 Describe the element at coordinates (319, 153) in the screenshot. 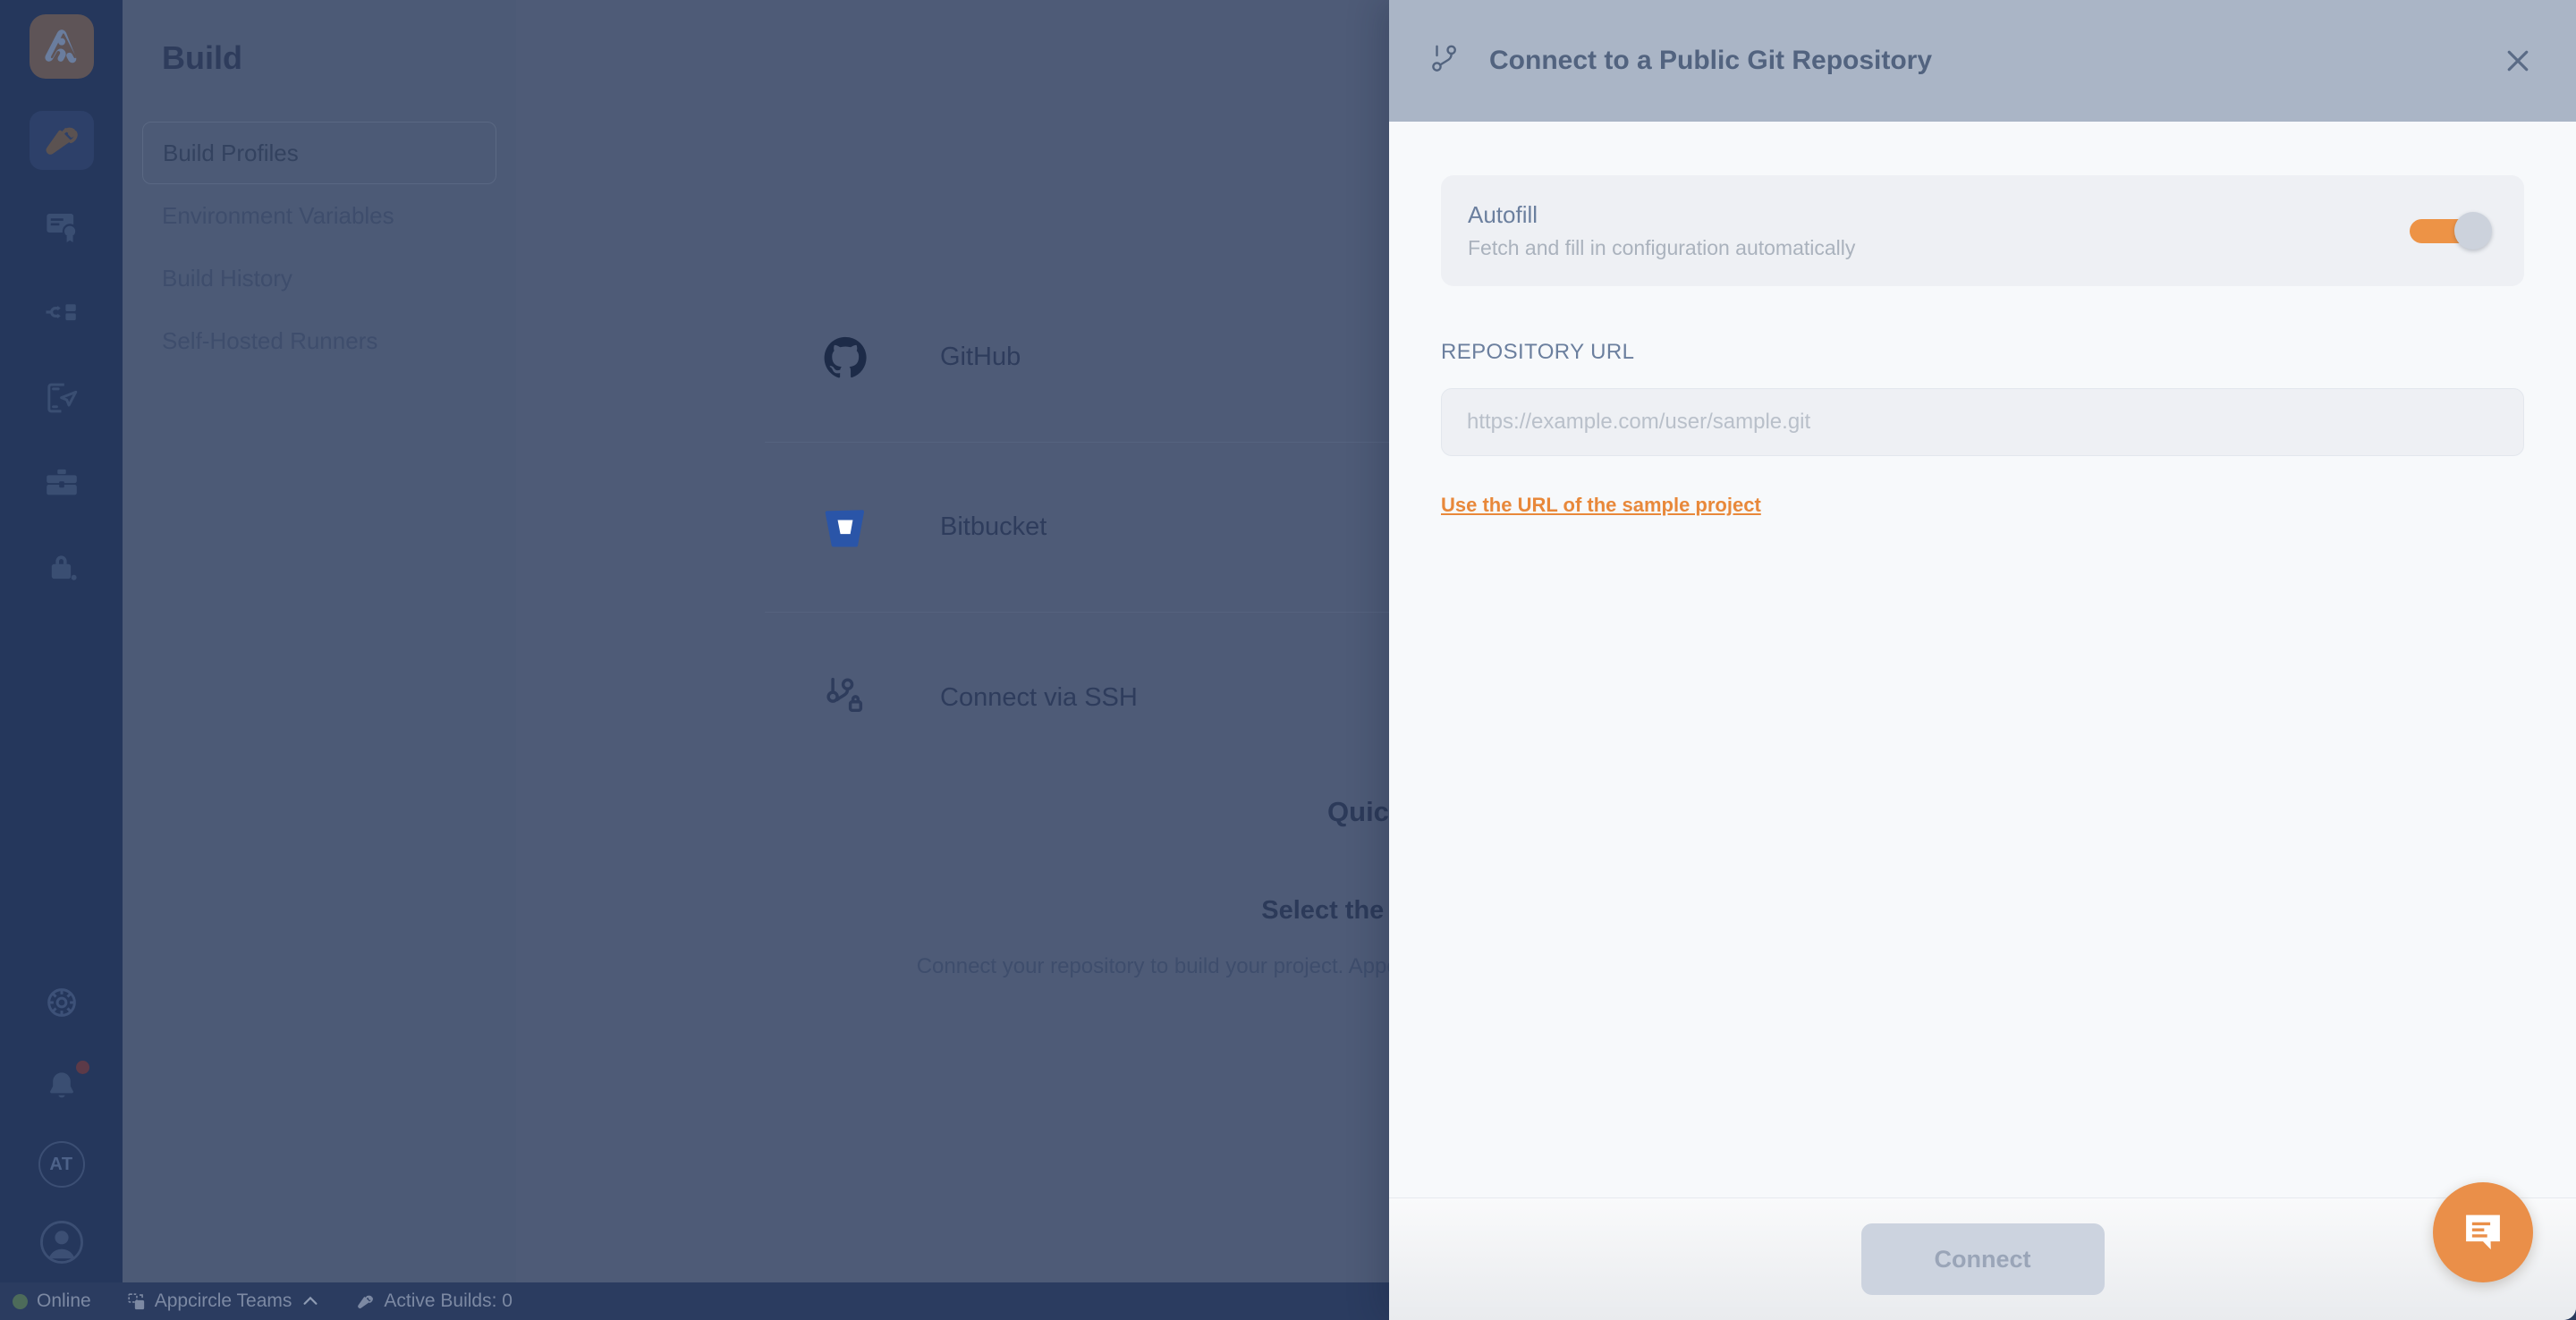

I see `sidebar-item-build-profiles: Build Profiles` at that location.